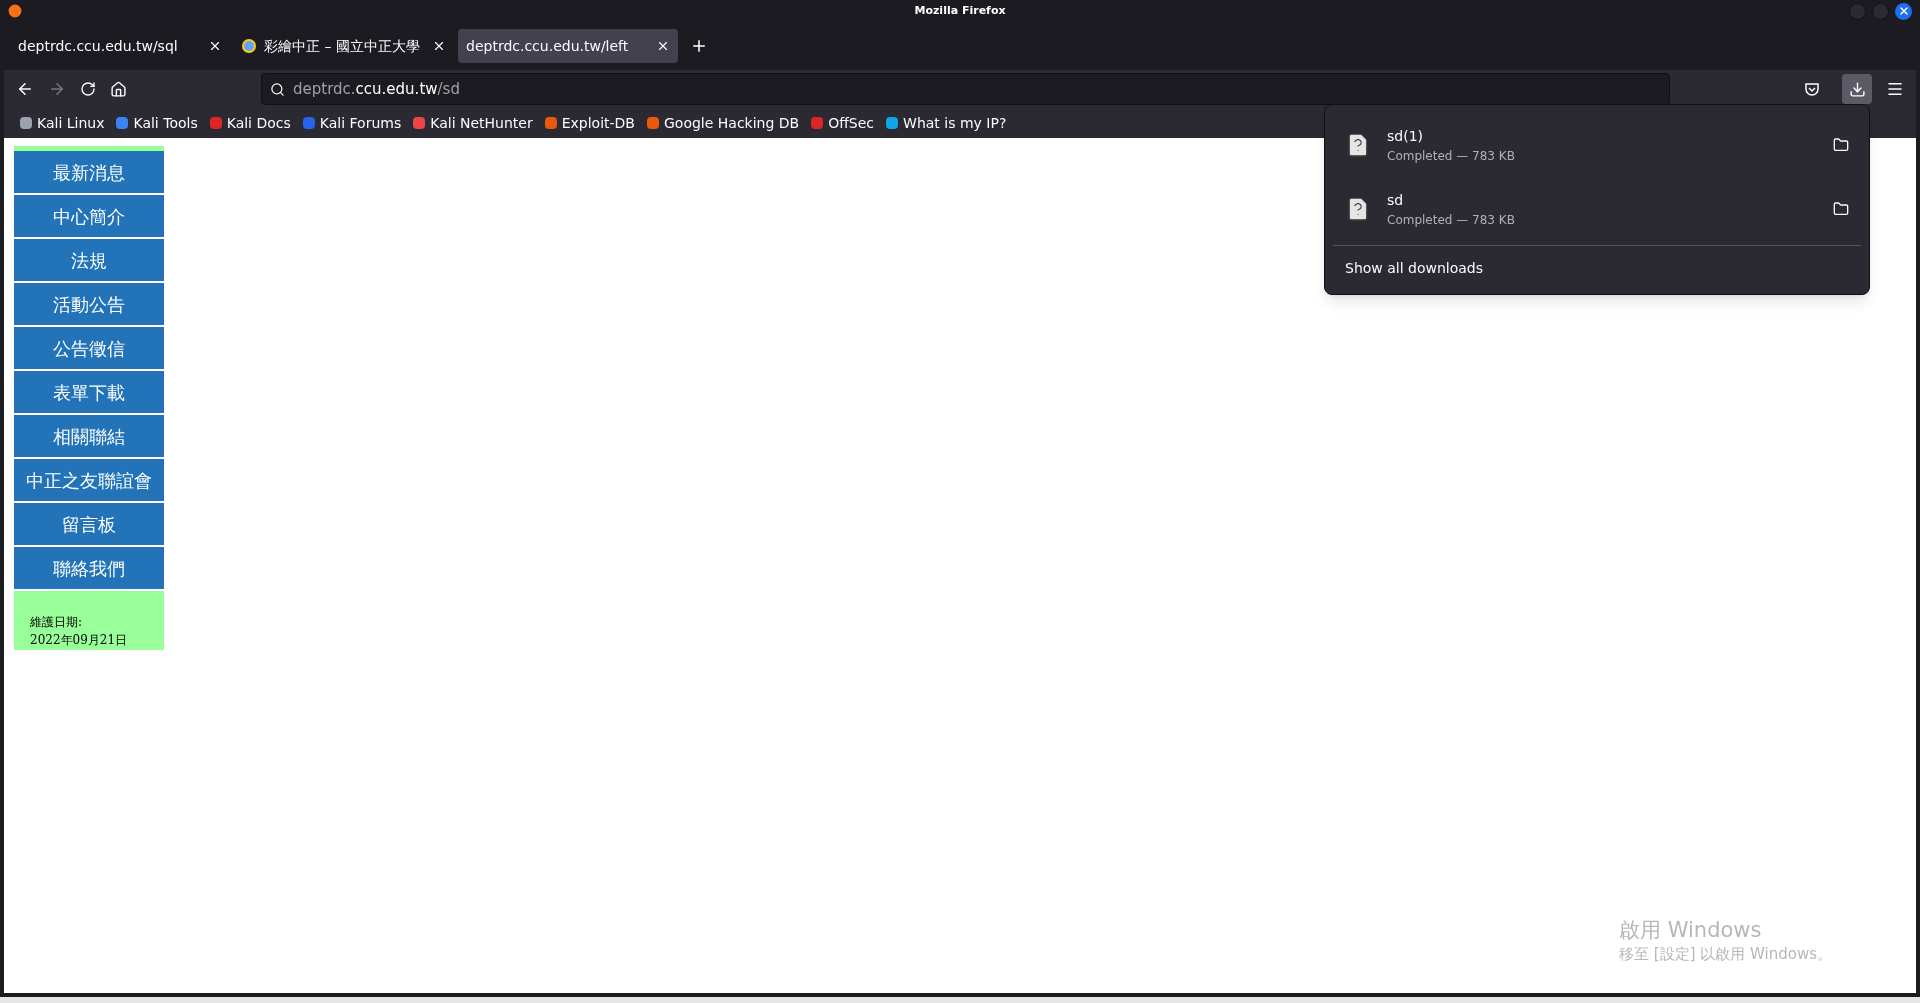 This screenshot has height=1003, width=1920. Describe the element at coordinates (1597, 145) in the screenshot. I see `download-item: sd(1) Completed — 783 KB` at that location.